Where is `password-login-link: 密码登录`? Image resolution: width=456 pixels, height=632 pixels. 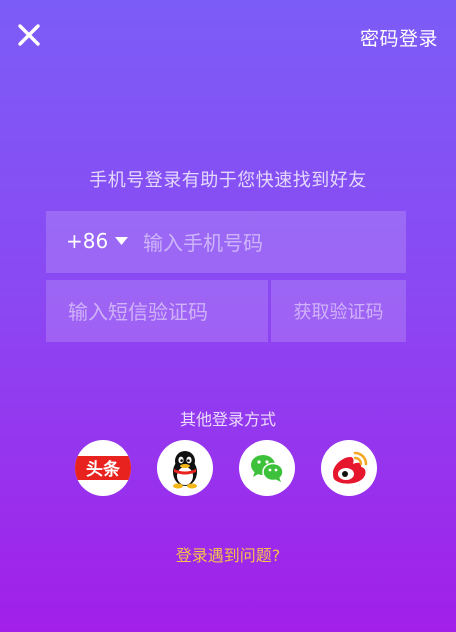
password-login-link: 密码登录 is located at coordinates (399, 37).